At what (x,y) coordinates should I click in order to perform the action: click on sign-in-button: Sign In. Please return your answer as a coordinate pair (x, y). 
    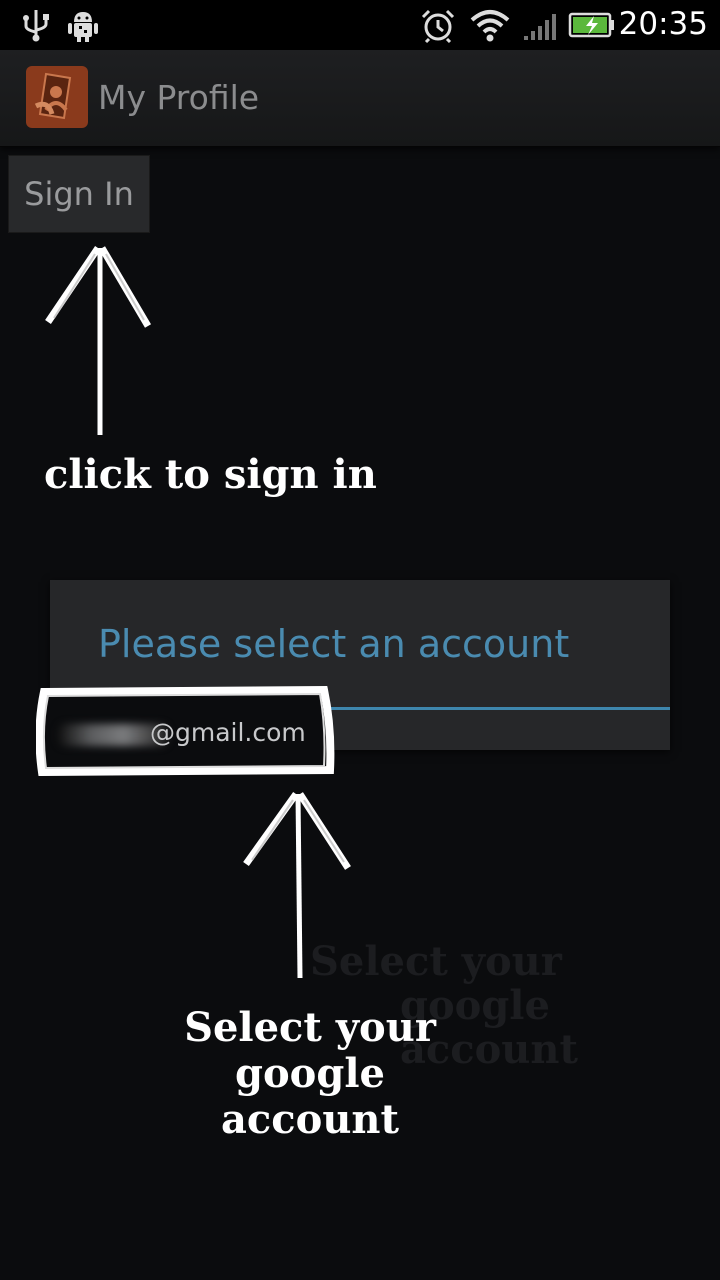
    Looking at the image, I should click on (79, 194).